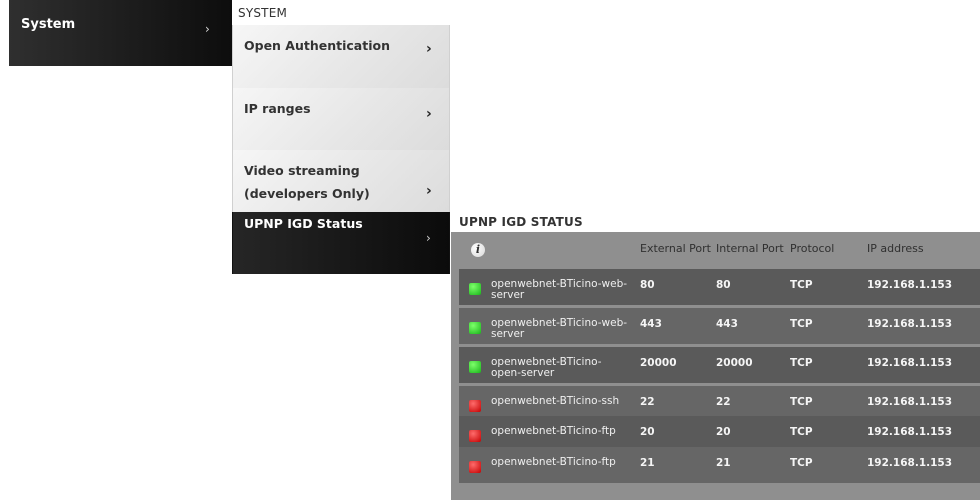 This screenshot has height=500, width=980. Describe the element at coordinates (651, 324) in the screenshot. I see `external-port: 443` at that location.